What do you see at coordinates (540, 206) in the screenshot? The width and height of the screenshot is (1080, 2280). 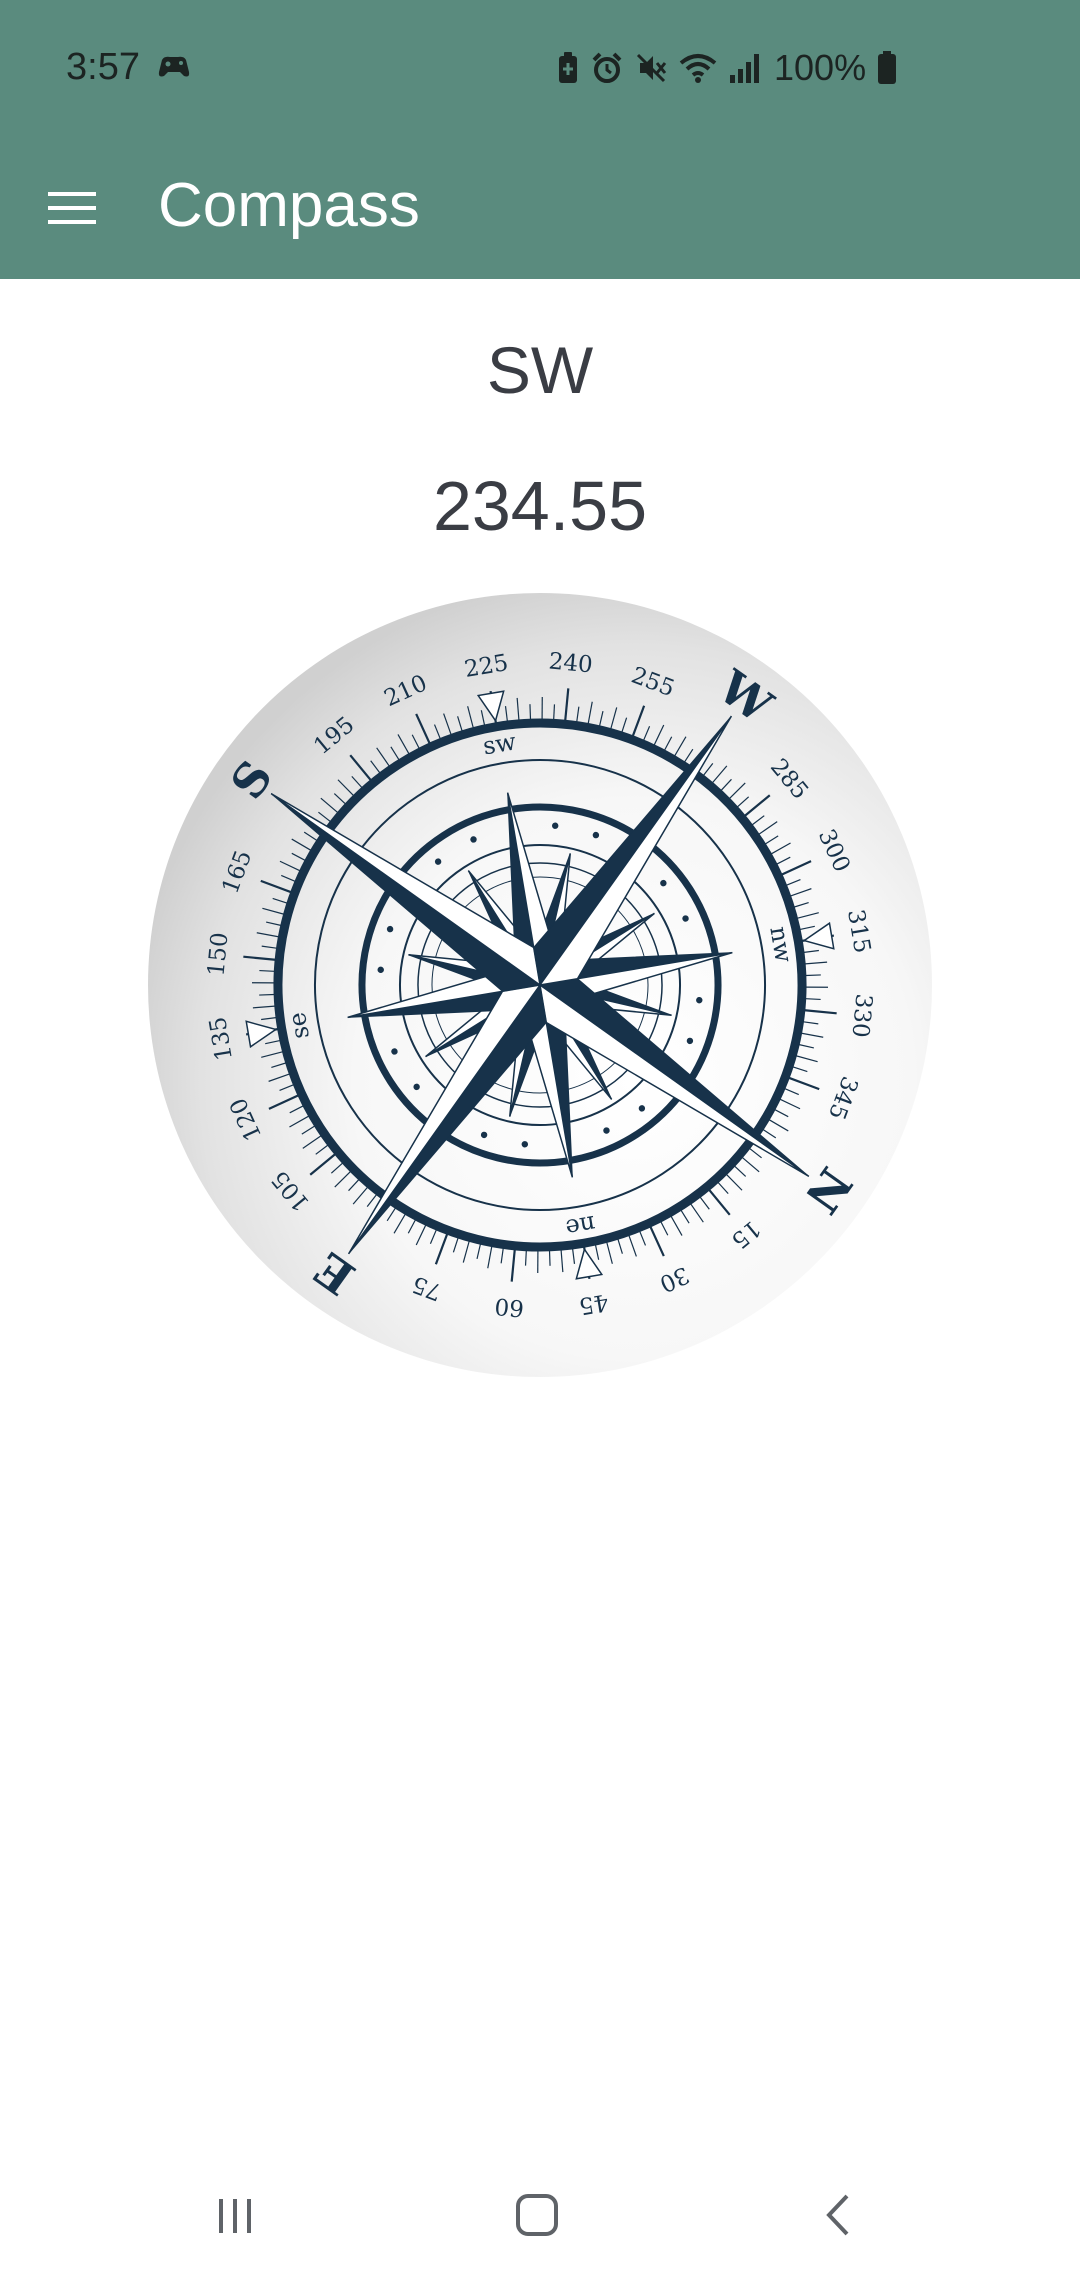 I see `app-bar: Compass` at bounding box center [540, 206].